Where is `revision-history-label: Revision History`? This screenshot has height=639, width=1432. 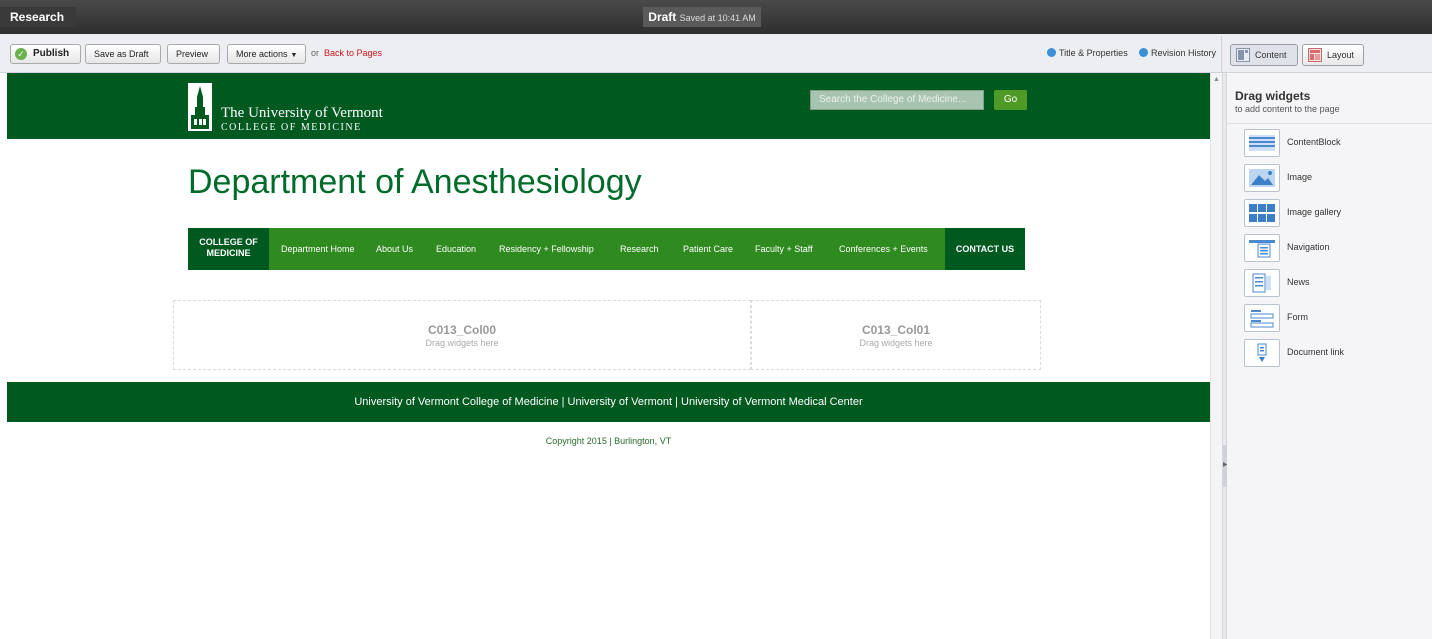
revision-history-label: Revision History is located at coordinates (1184, 53).